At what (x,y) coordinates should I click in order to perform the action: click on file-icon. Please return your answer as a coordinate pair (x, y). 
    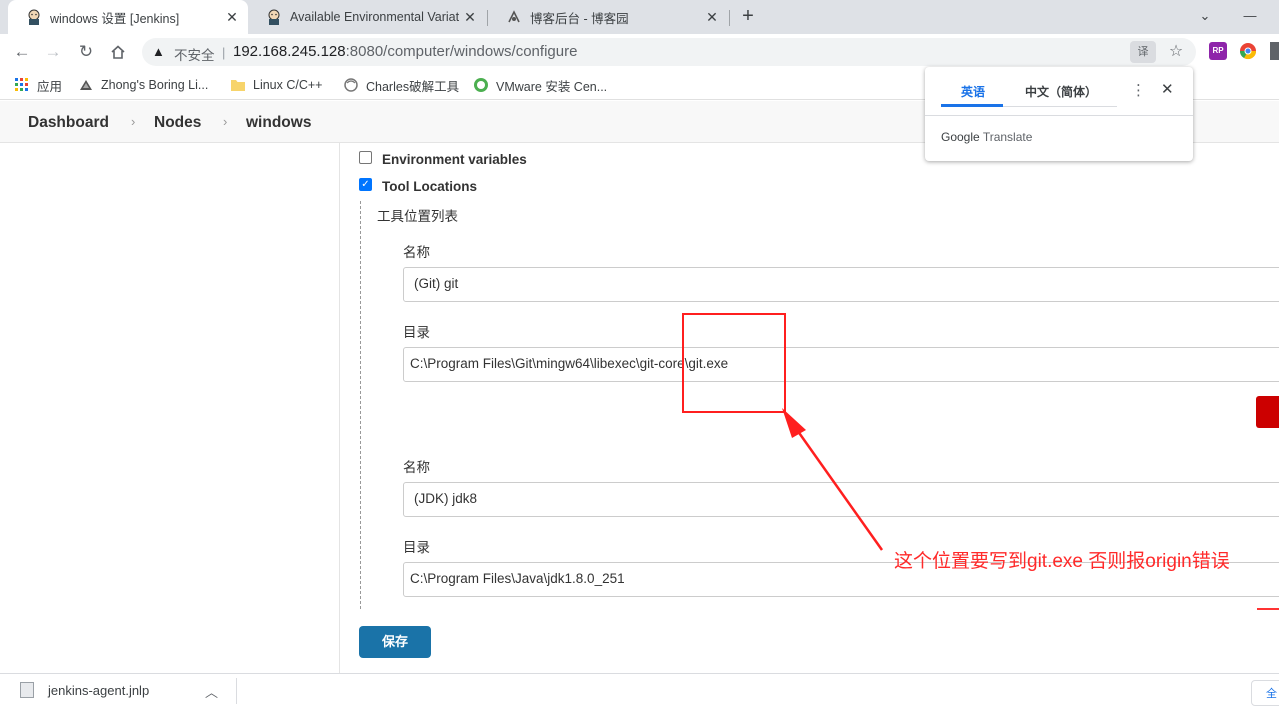
    Looking at the image, I should click on (27, 690).